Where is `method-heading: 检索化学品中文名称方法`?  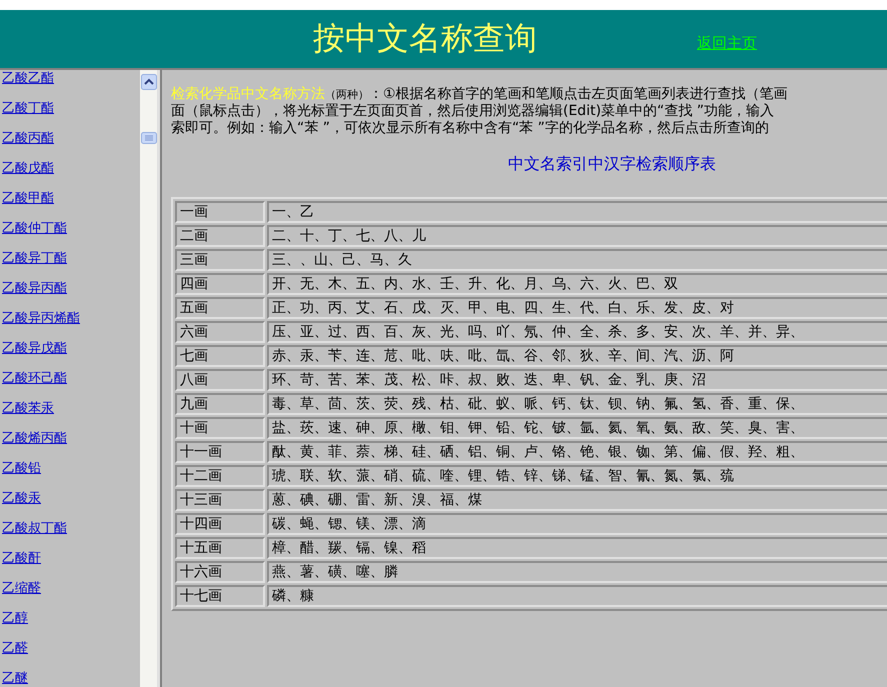
method-heading: 检索化学品中文名称方法 is located at coordinates (248, 94).